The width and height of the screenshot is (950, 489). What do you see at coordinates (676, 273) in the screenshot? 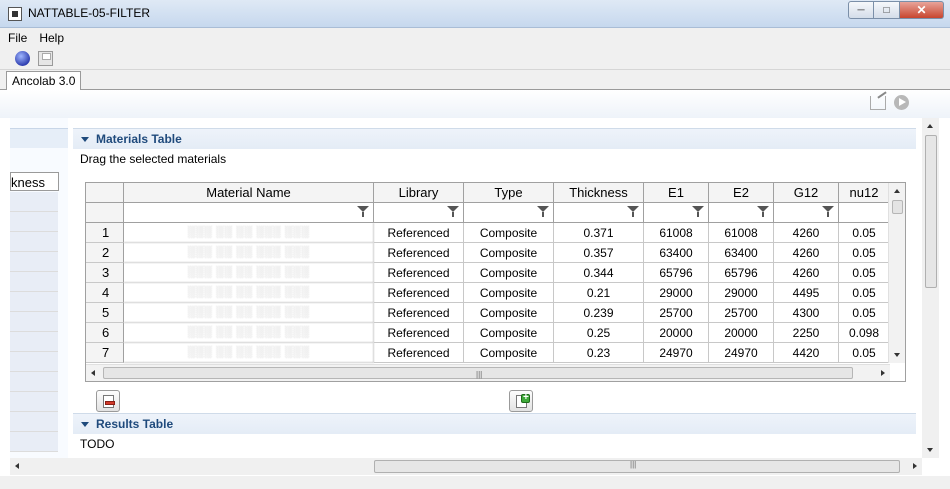
I see `cell-e1: 65796` at bounding box center [676, 273].